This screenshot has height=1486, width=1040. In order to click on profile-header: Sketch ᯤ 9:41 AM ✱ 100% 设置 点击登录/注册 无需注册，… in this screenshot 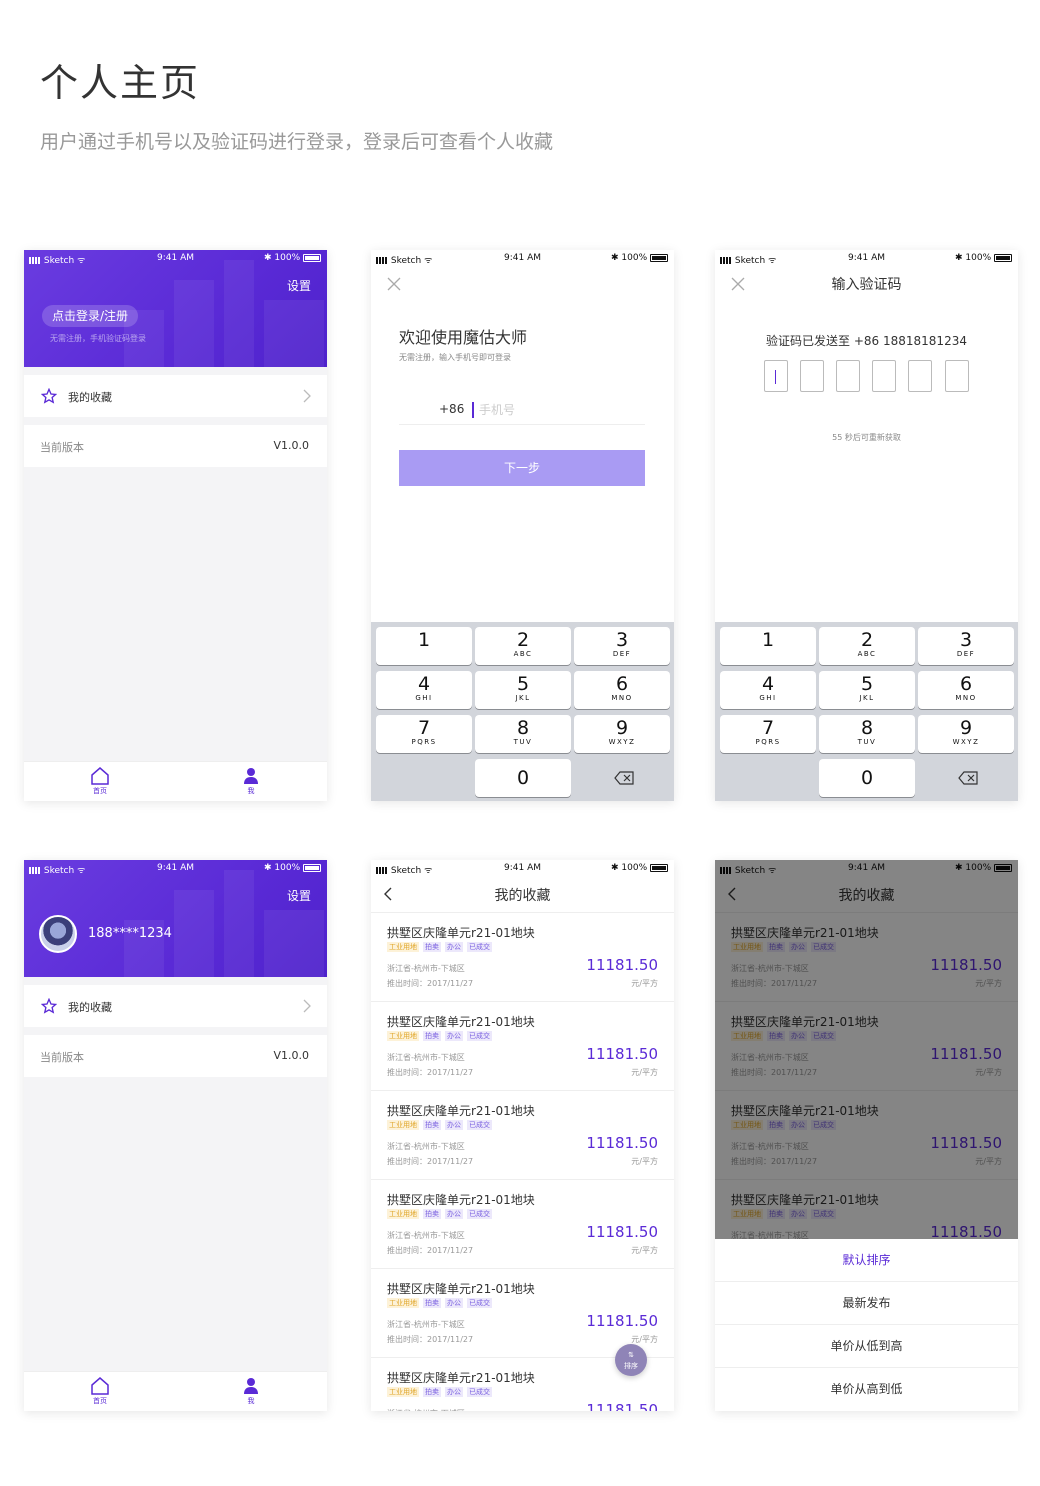, I will do `click(175, 308)`.